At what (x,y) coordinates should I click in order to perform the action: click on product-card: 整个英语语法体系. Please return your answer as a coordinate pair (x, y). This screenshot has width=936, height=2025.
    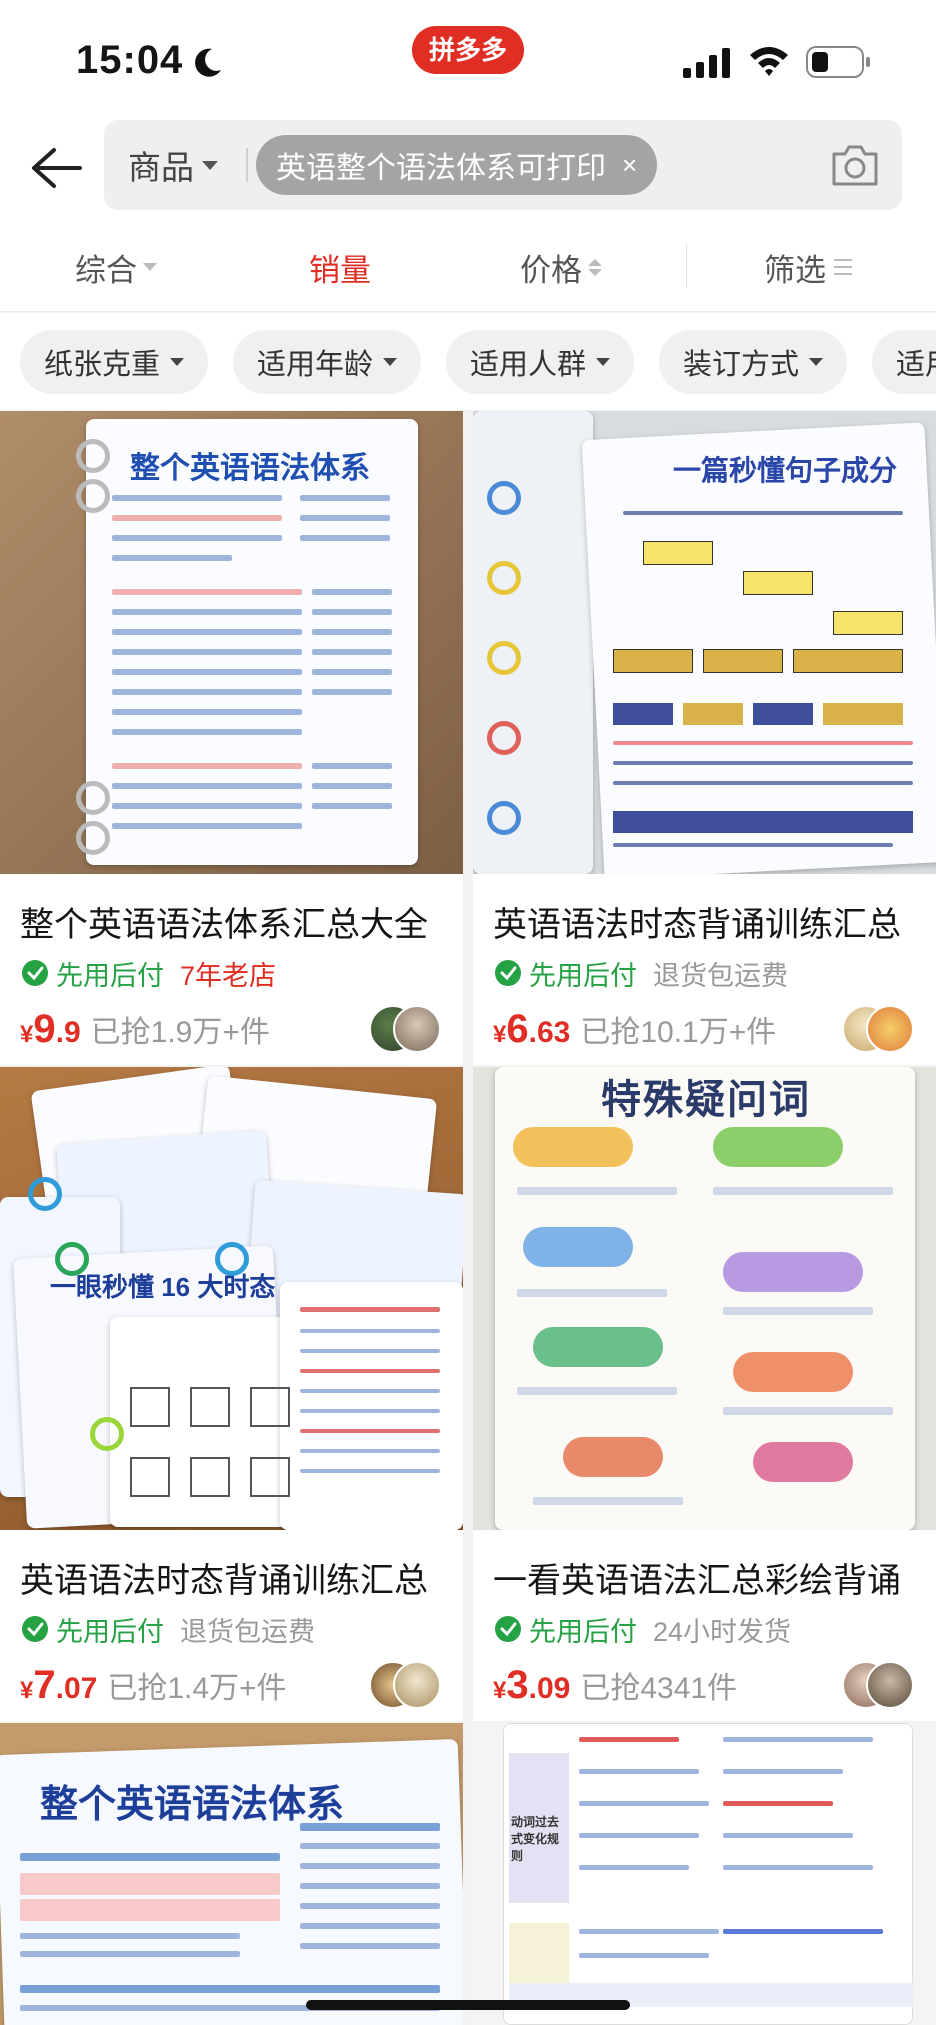
    Looking at the image, I should click on (231, 1874).